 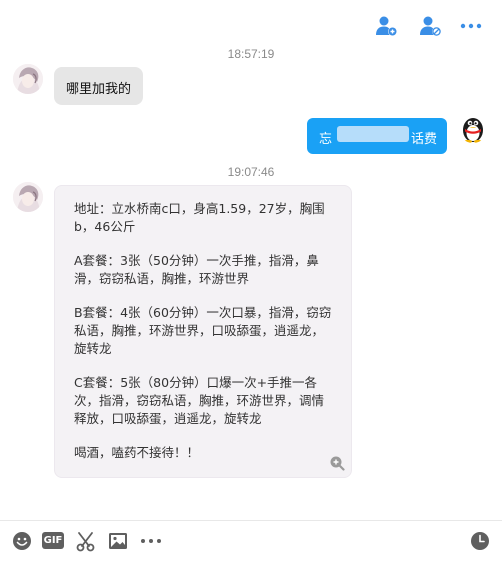 I want to click on redacted-text-block, so click(x=373, y=134).